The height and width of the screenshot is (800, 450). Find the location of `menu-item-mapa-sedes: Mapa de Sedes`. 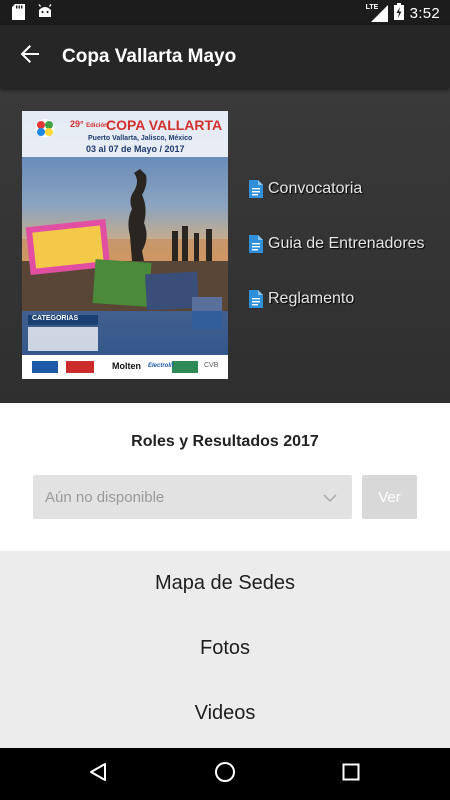

menu-item-mapa-sedes: Mapa de Sedes is located at coordinates (225, 583).